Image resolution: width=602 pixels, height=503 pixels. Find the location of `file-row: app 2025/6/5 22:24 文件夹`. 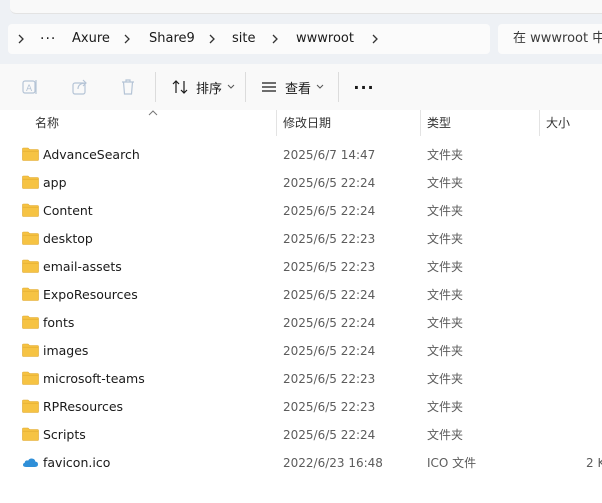

file-row: app 2025/6/5 22:24 文件夹 is located at coordinates (301, 183).